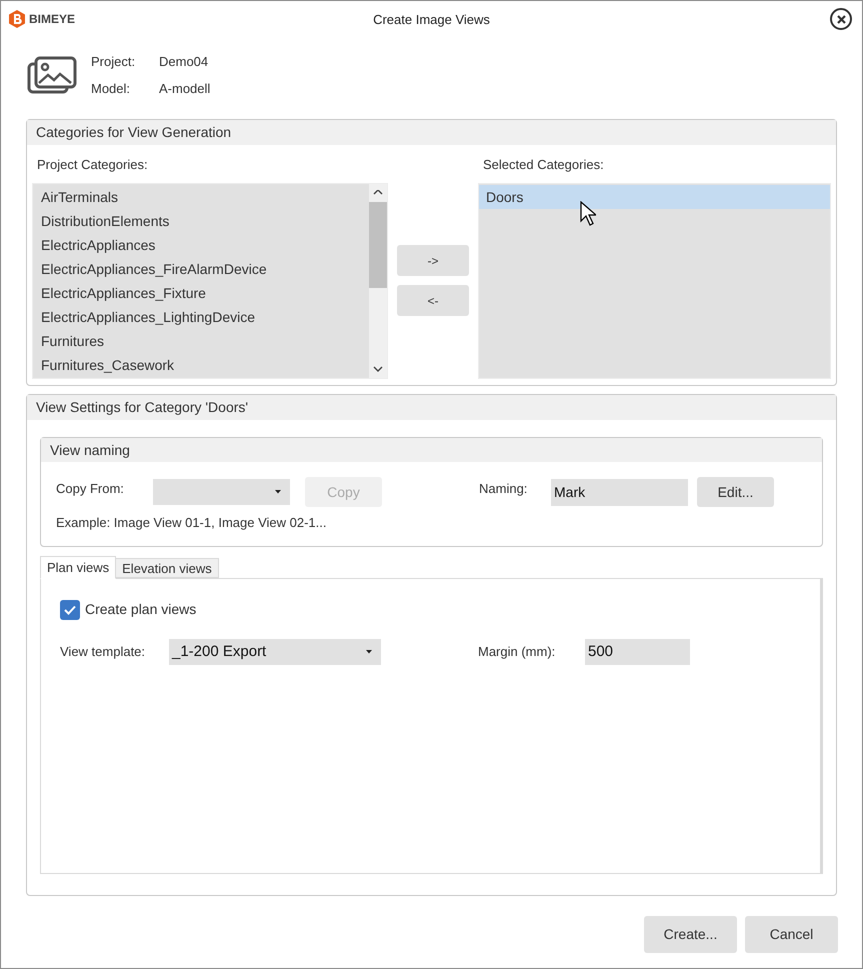  Describe the element at coordinates (433, 260) in the screenshot. I see `add-button: ->` at that location.